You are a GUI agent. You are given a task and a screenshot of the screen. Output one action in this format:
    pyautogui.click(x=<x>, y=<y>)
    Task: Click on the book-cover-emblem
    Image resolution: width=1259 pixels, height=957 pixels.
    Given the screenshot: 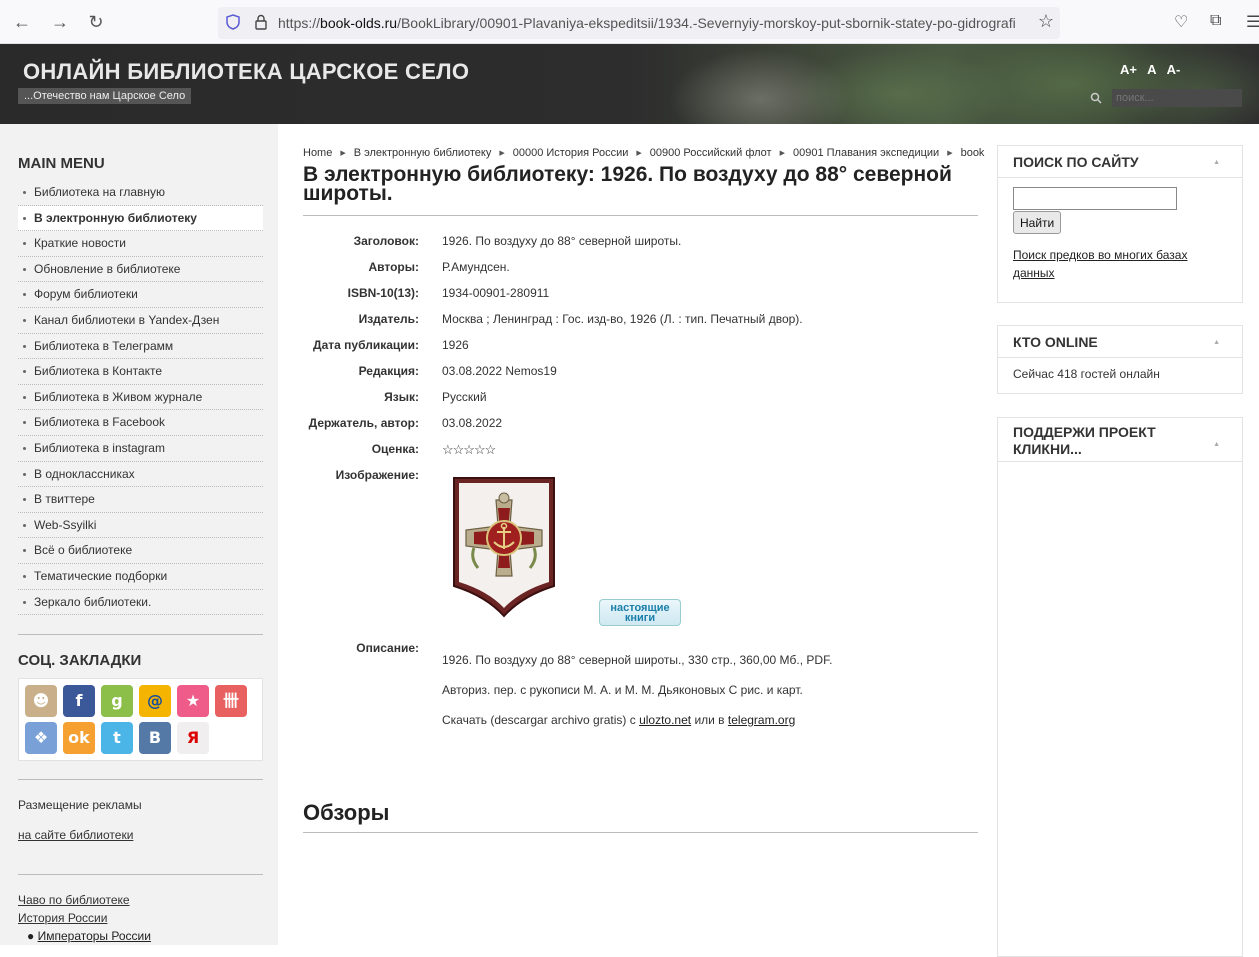 What is the action you would take?
    pyautogui.click(x=504, y=547)
    